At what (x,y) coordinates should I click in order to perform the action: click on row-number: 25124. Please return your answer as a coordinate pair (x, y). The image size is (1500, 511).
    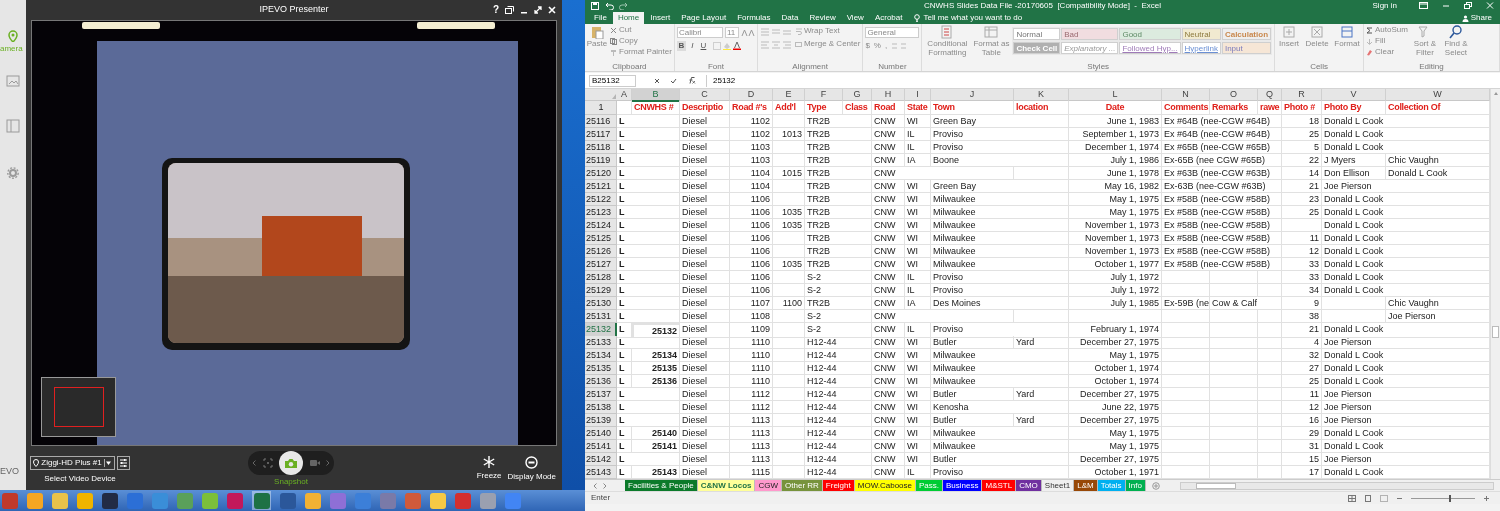
    Looking at the image, I should click on (601, 225).